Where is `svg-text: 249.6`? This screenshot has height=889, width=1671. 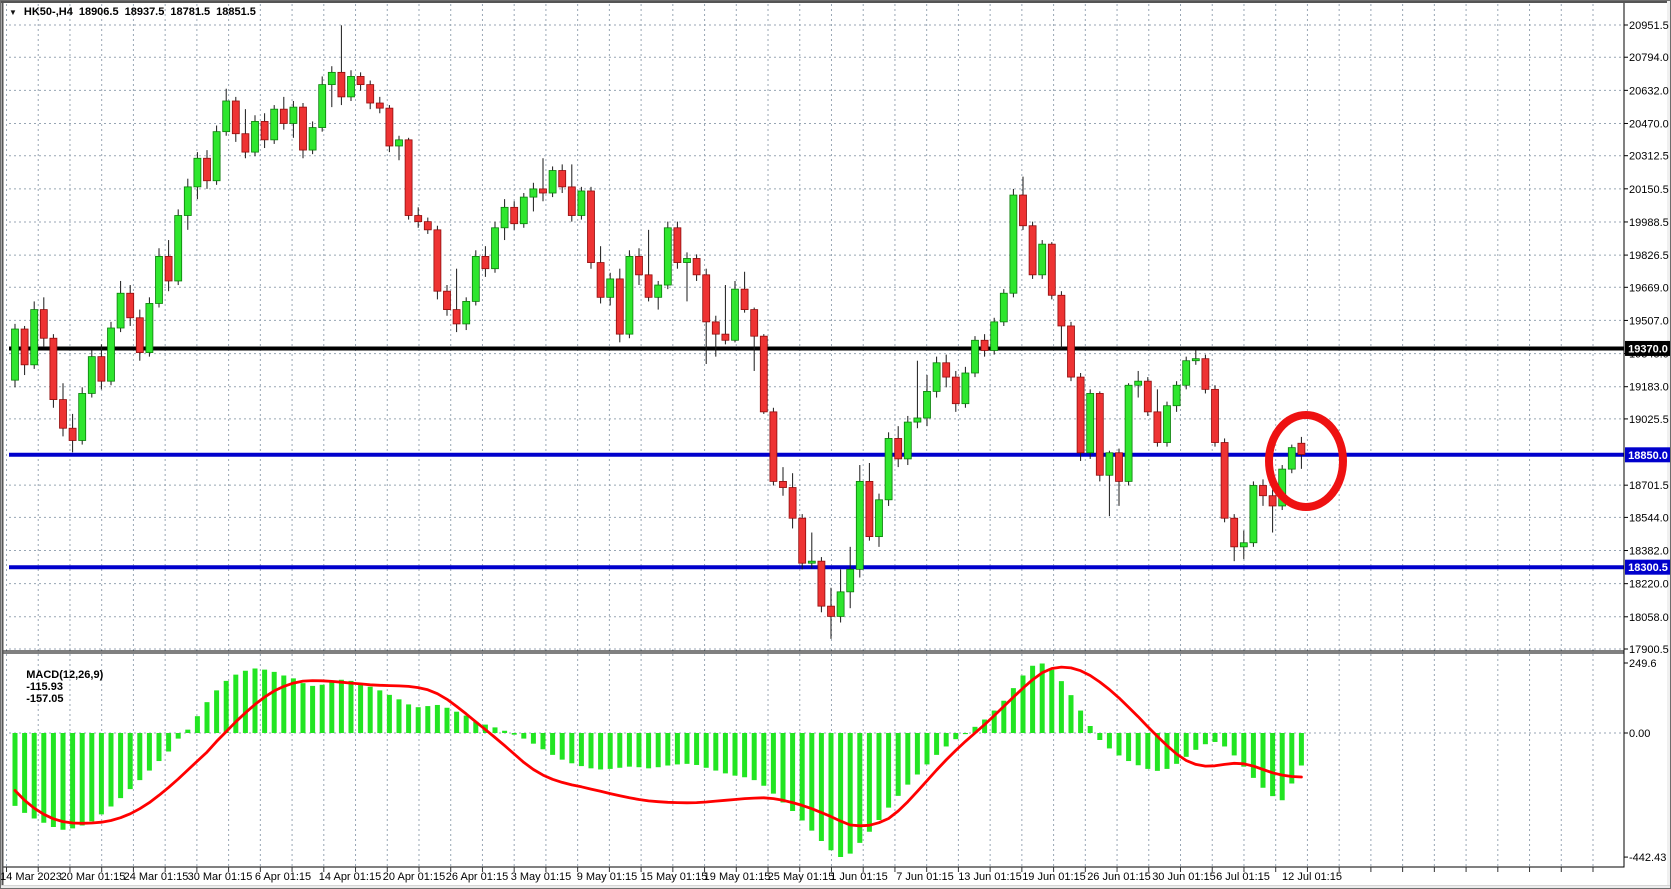
svg-text: 249.6 is located at coordinates (1643, 664).